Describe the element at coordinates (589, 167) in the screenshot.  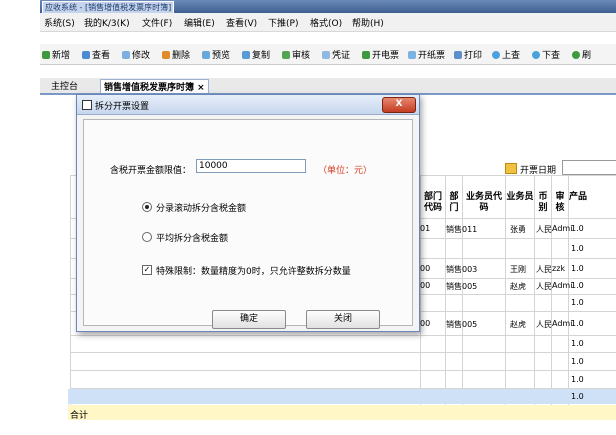
I see `filter-date-input` at that location.